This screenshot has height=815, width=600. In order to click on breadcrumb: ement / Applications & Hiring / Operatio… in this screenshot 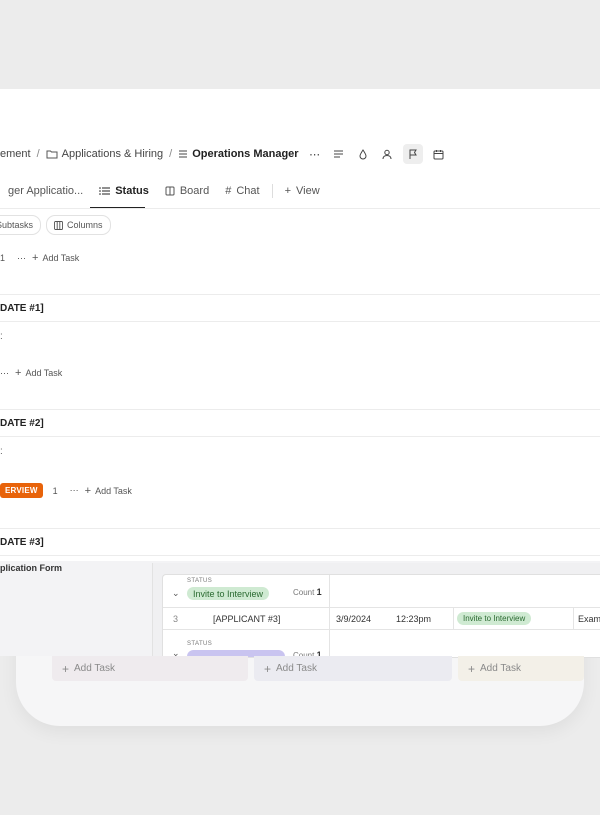, I will do `click(223, 154)`.